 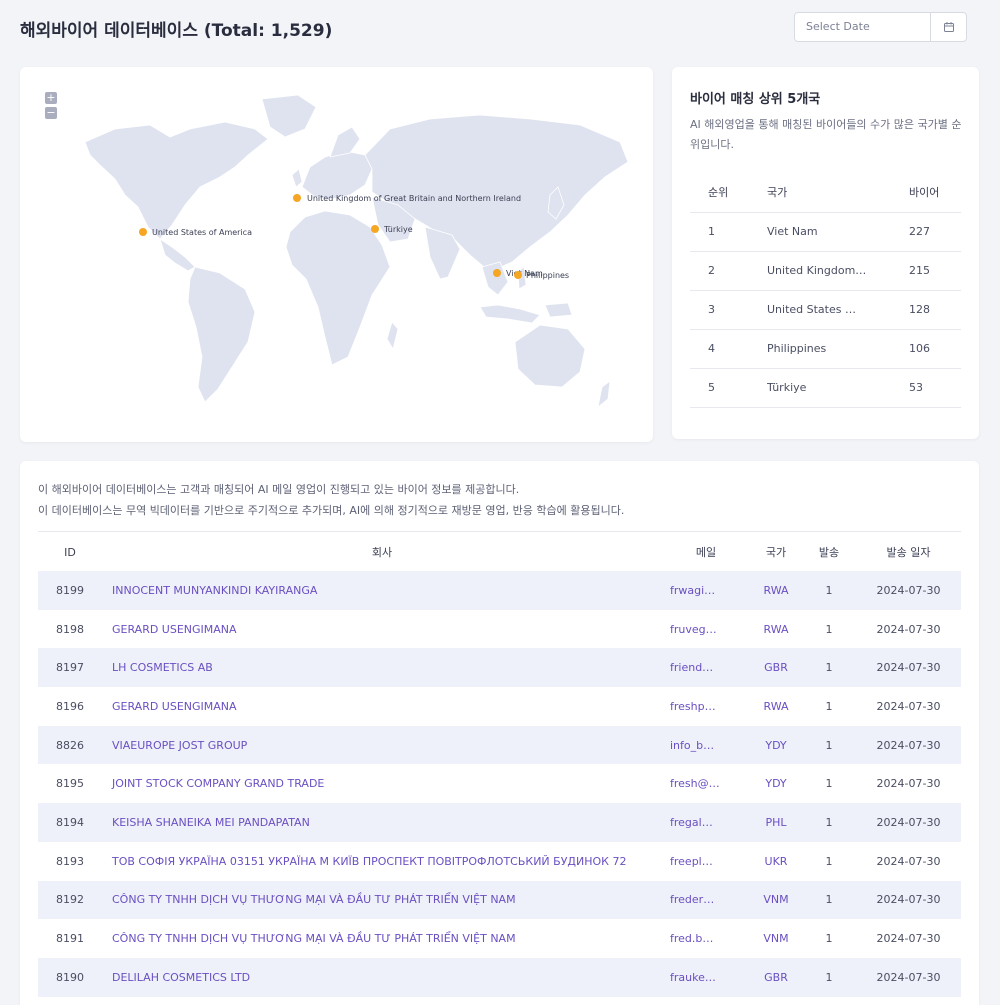 I want to click on buyers-cell: 227, so click(x=935, y=232).